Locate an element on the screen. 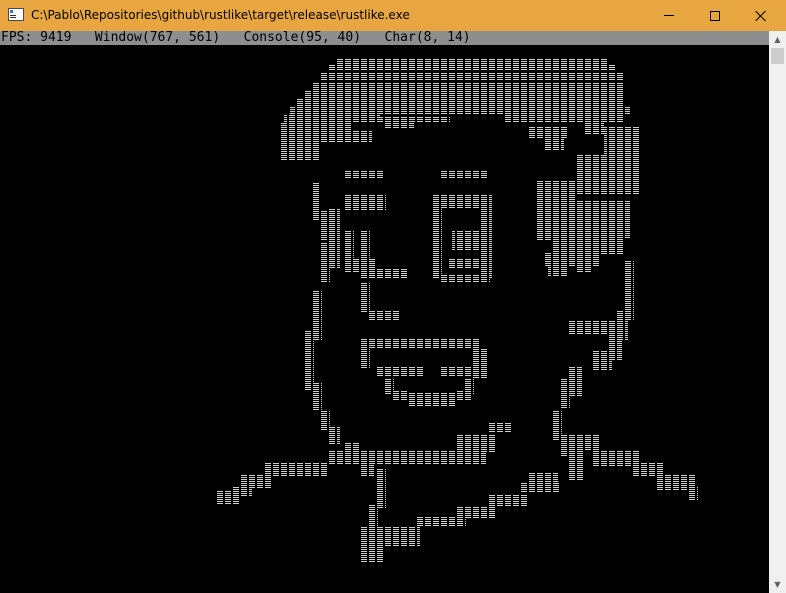 The height and width of the screenshot is (593, 786). close-icon is located at coordinates (761, 16).